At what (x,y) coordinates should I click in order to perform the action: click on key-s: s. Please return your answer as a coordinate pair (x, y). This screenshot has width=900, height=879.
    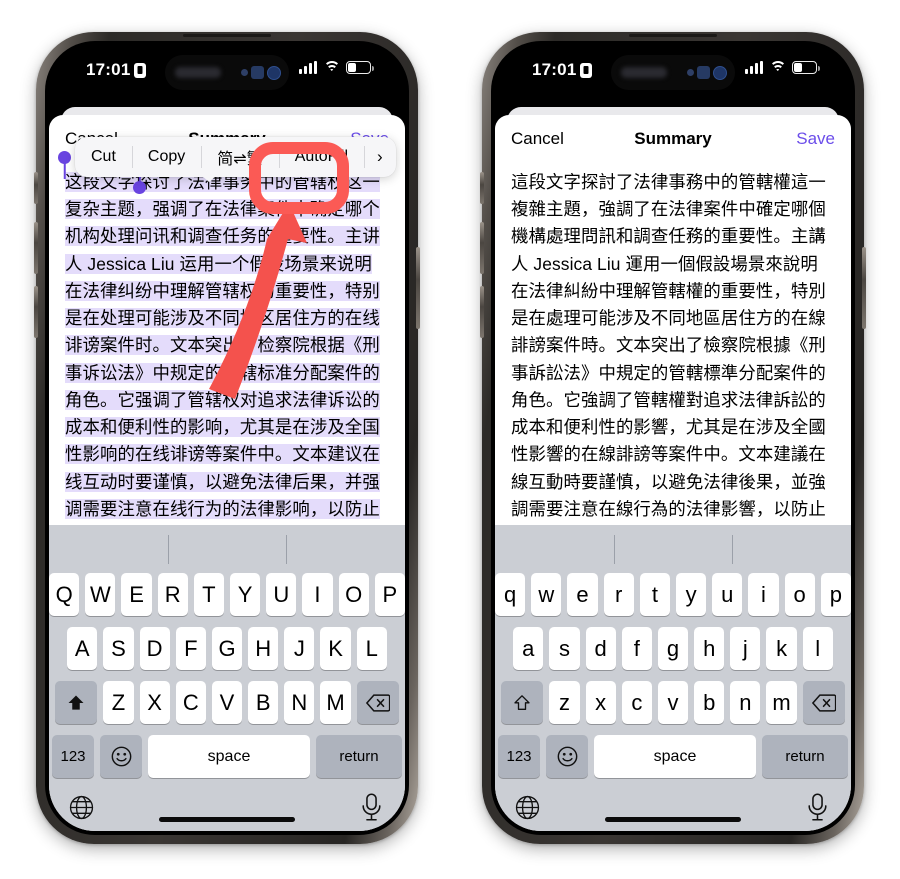
    Looking at the image, I should click on (564, 648).